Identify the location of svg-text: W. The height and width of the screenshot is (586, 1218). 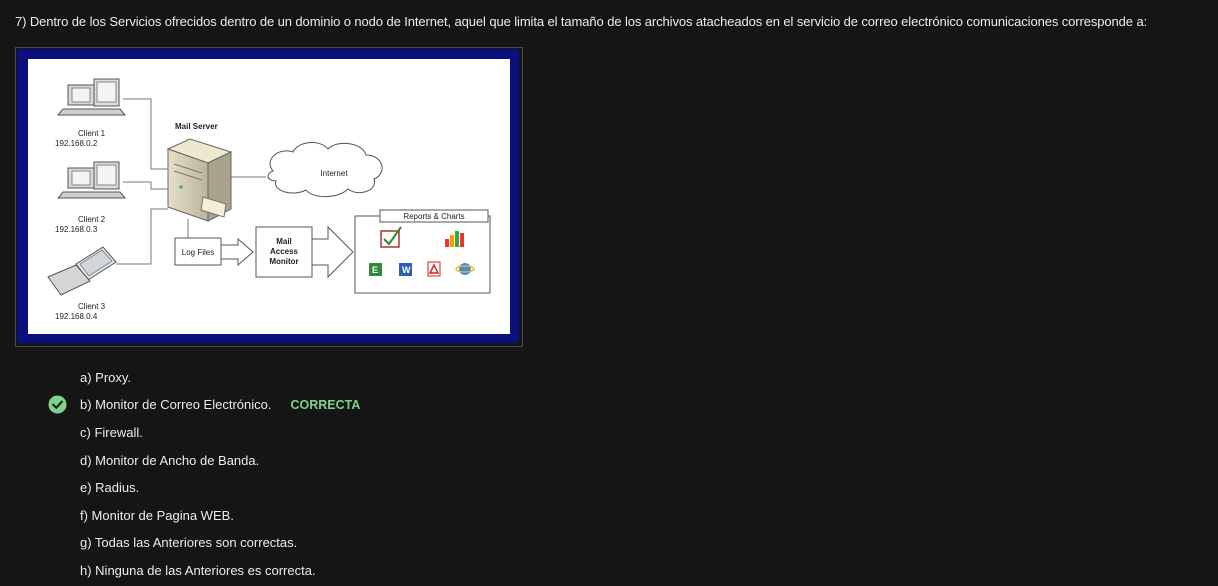
(406, 270).